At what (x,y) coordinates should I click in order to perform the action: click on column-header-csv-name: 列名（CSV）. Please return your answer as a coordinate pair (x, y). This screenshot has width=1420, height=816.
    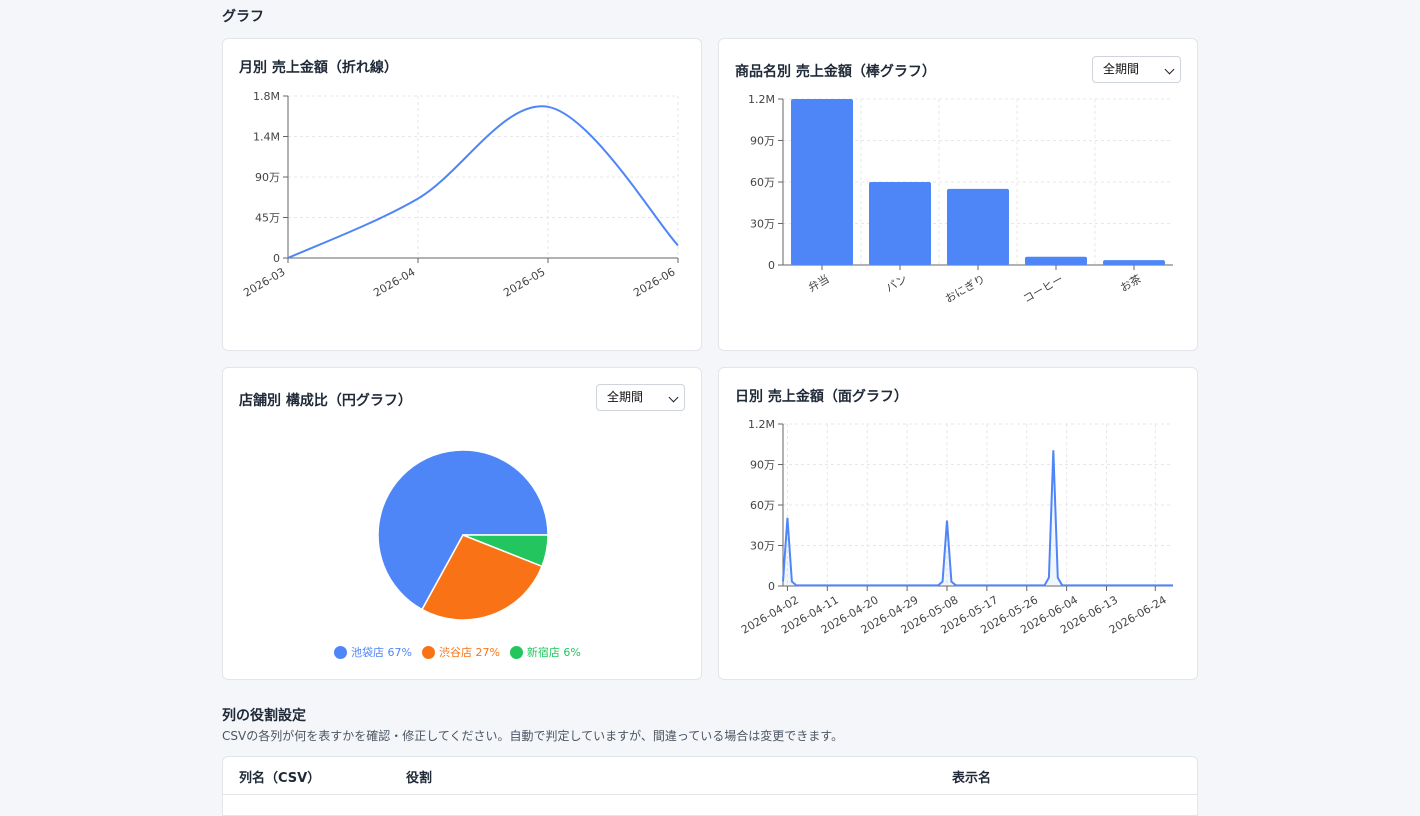
    Looking at the image, I should click on (280, 778).